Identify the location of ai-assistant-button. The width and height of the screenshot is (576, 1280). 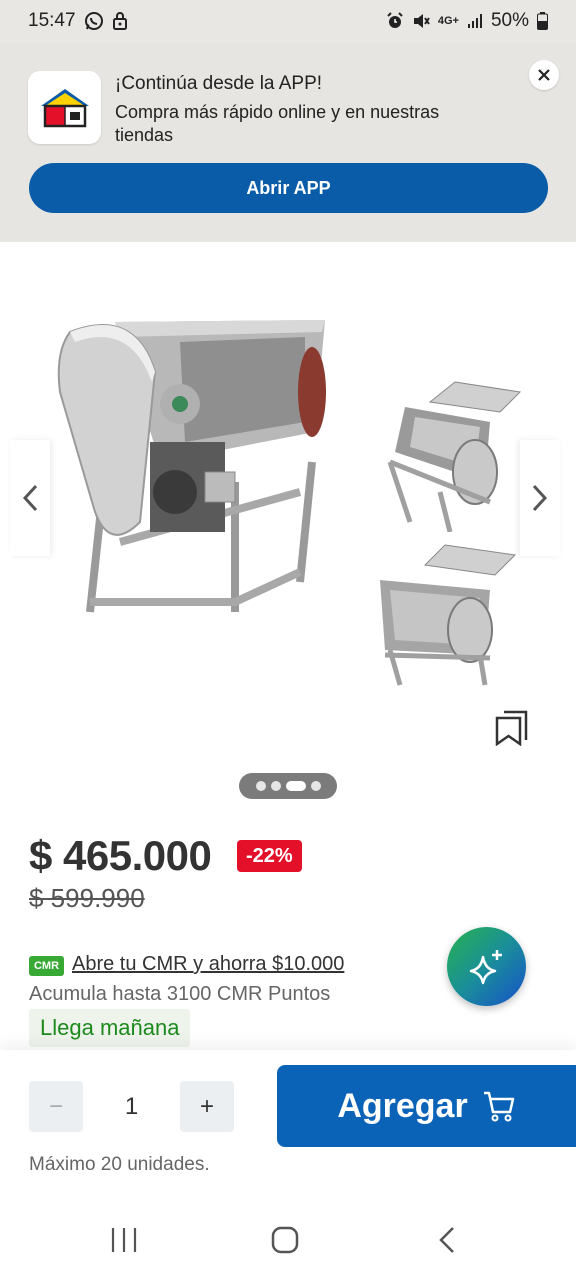
(486, 966).